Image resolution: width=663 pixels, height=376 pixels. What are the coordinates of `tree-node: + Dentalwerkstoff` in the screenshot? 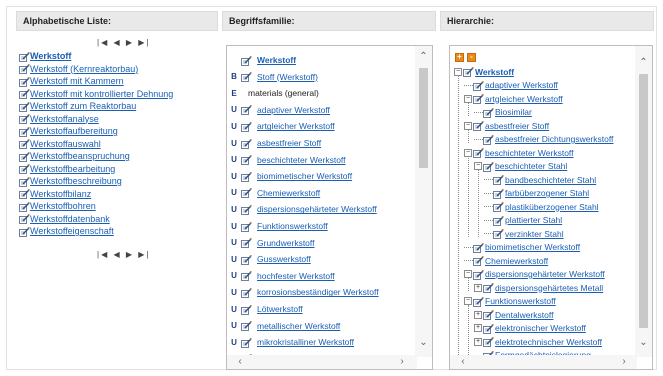 It's located at (513, 314).